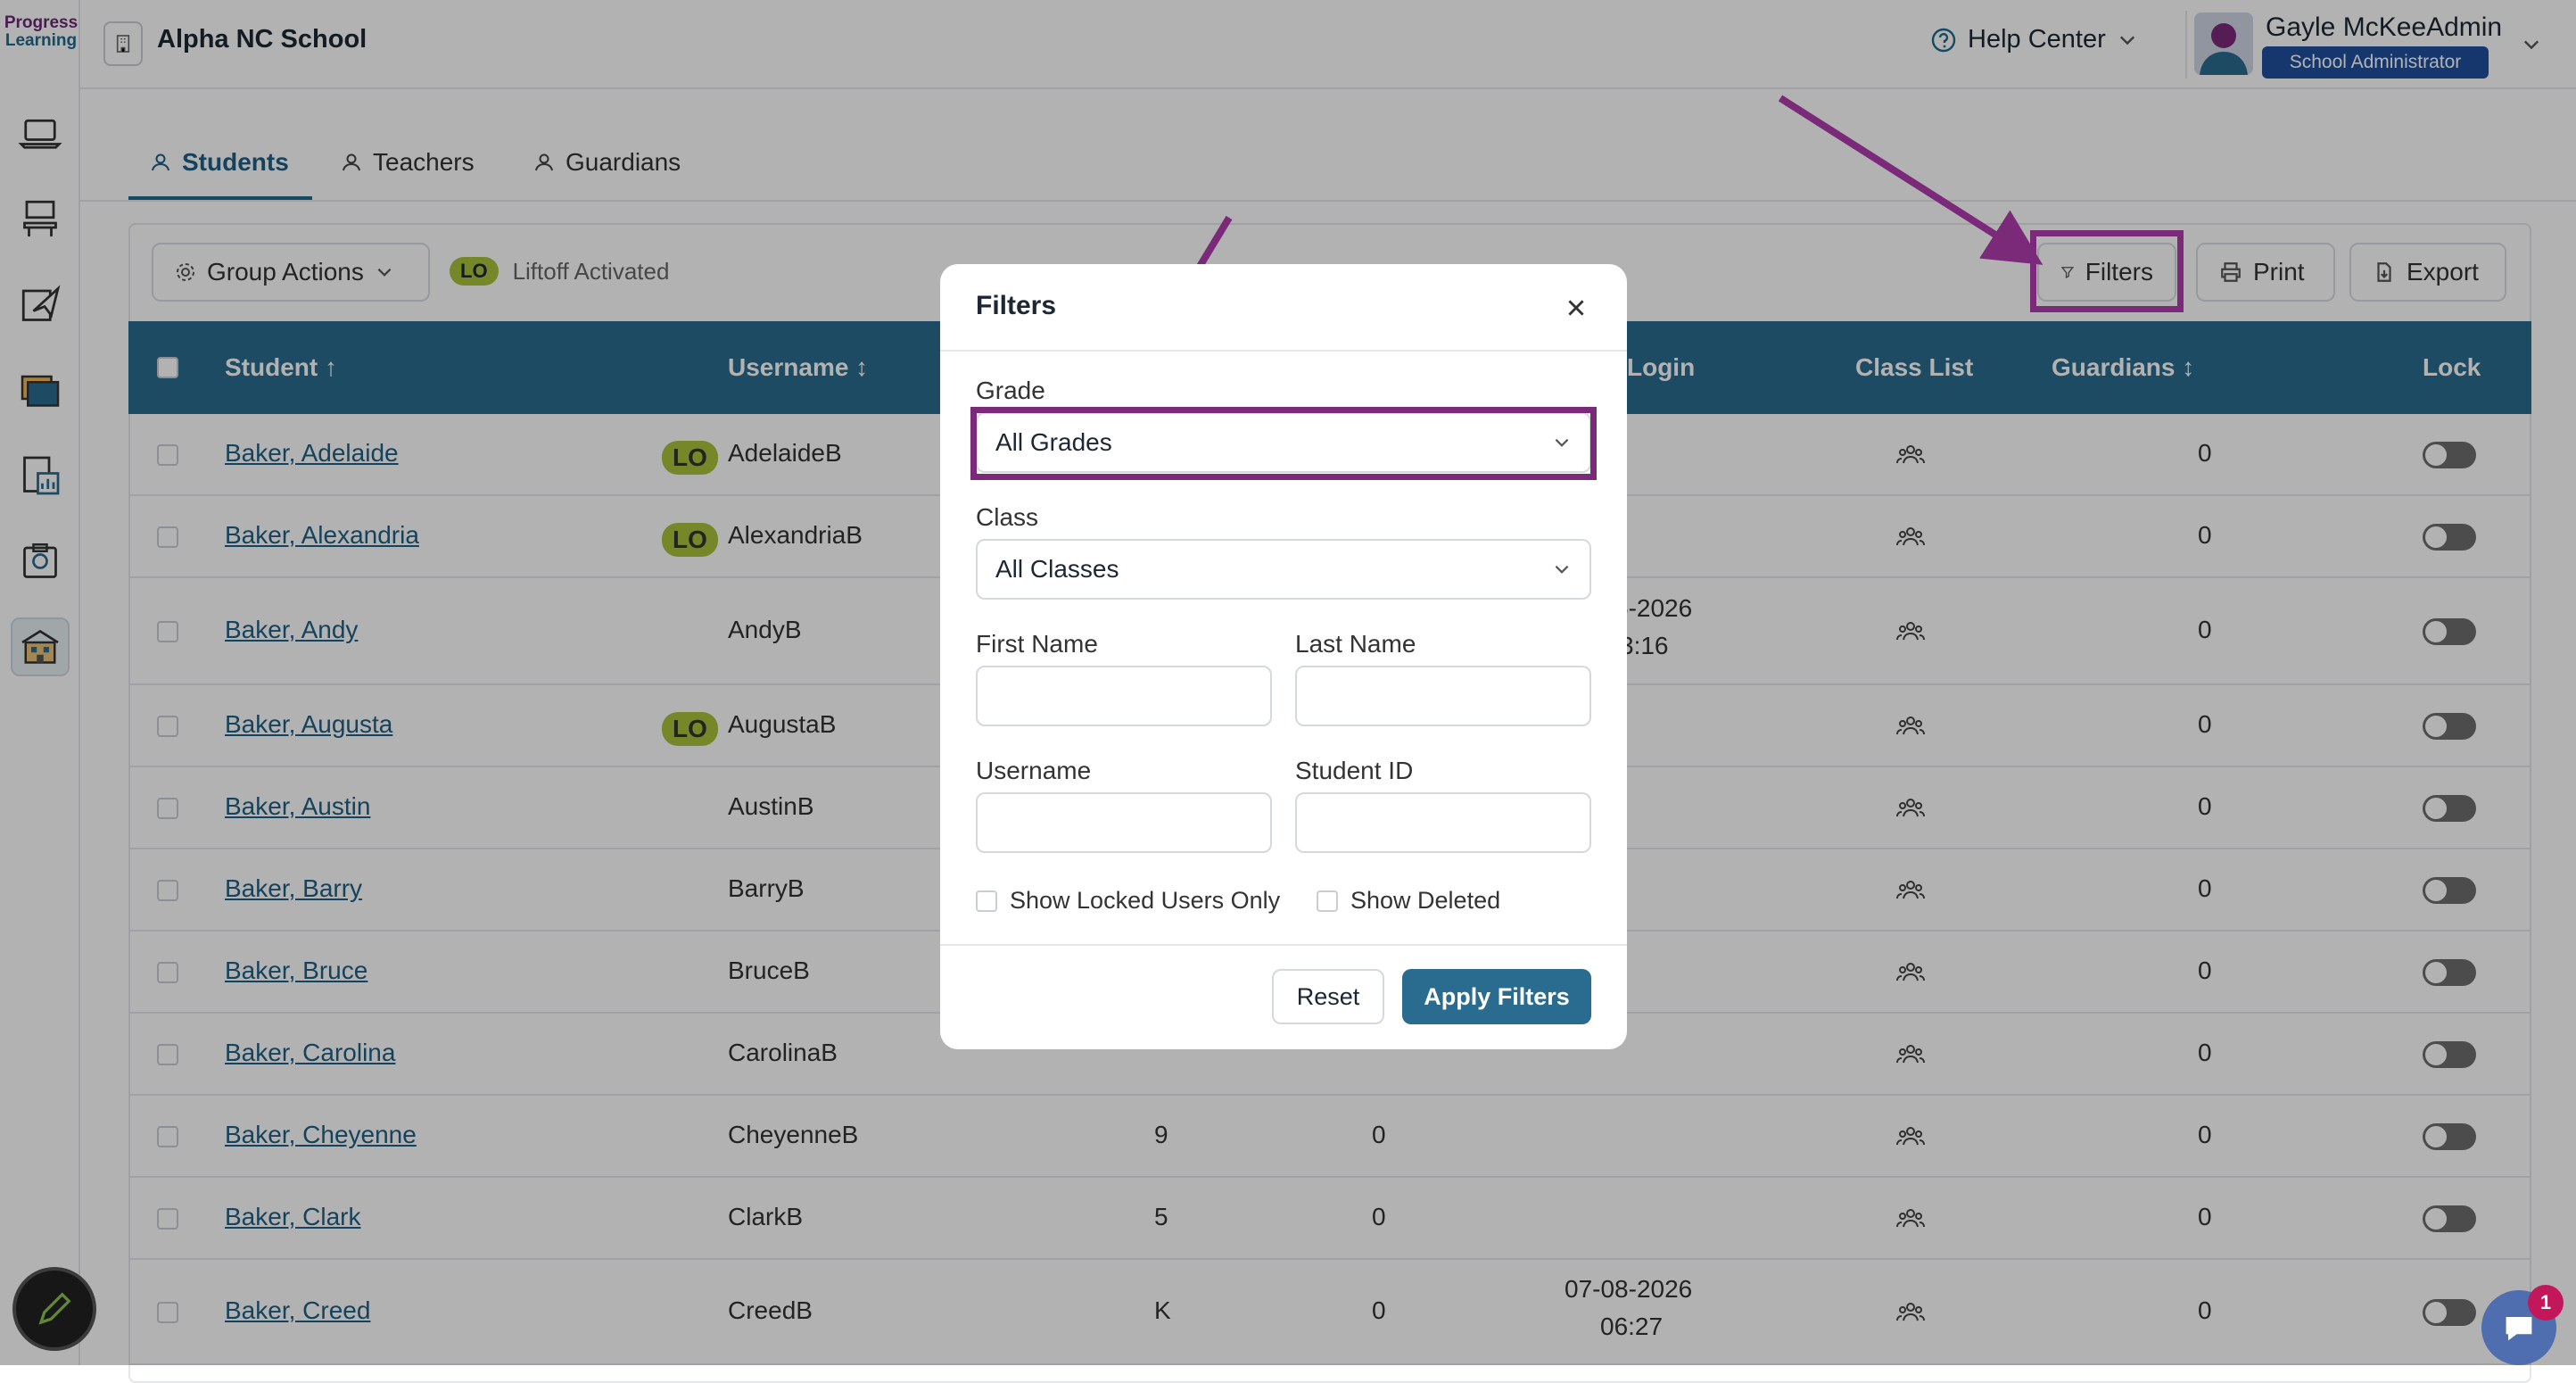 The height and width of the screenshot is (1383, 2576). I want to click on close-icon, so click(1576, 308).